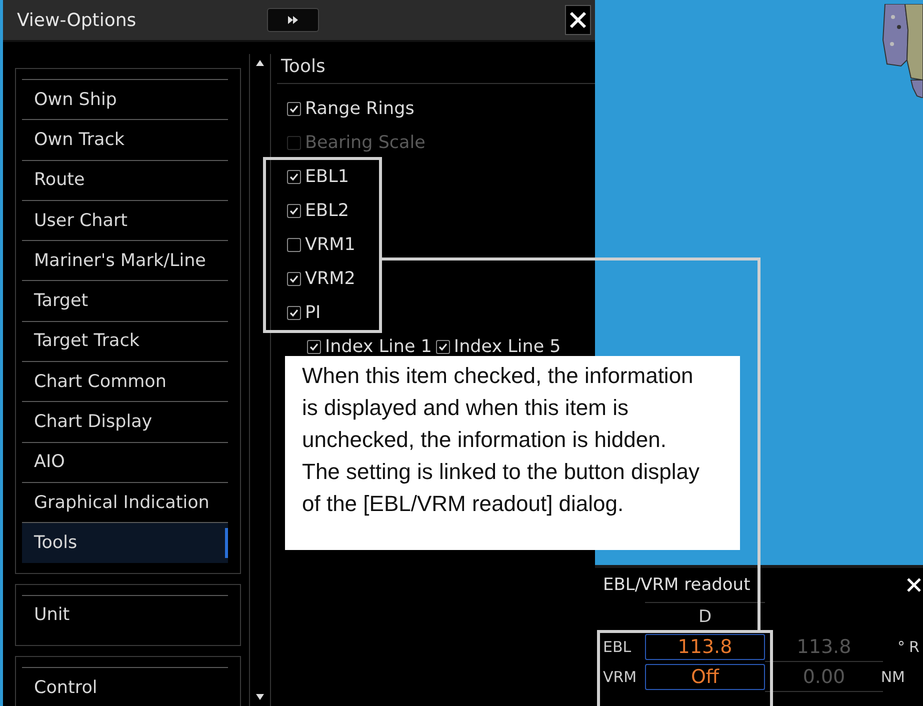 The height and width of the screenshot is (706, 923). I want to click on option-label: EBL2, so click(327, 211).